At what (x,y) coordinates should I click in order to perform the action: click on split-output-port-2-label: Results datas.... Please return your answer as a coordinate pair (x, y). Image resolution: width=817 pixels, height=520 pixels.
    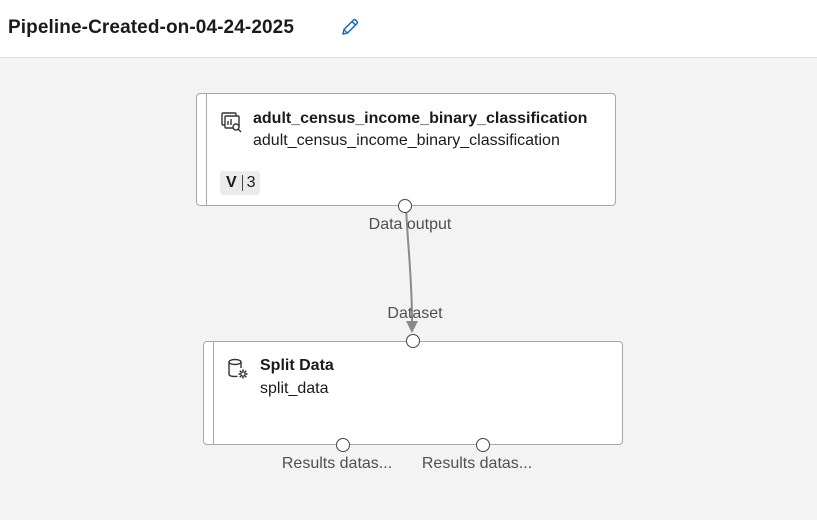
    Looking at the image, I should click on (477, 463).